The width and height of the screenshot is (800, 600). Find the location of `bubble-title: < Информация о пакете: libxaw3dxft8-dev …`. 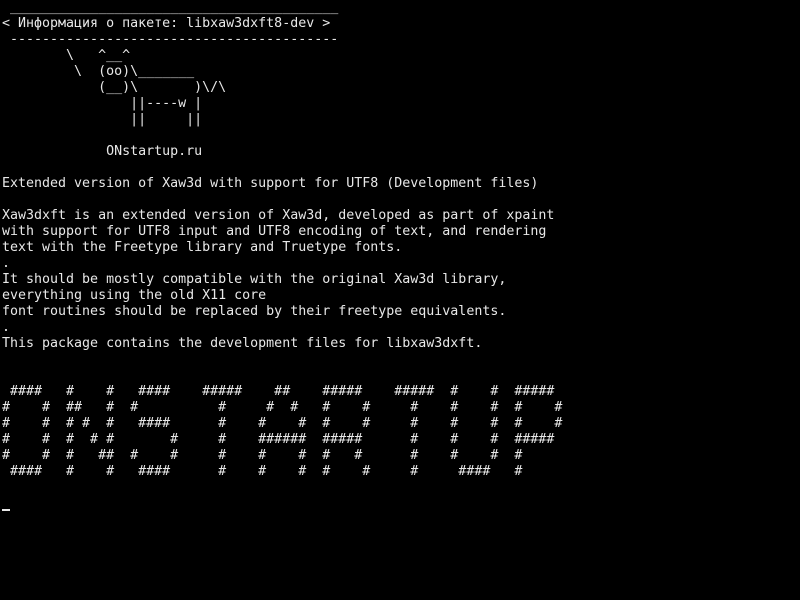

bubble-title: < Информация о пакете: libxaw3dxft8-dev … is located at coordinates (166, 23).